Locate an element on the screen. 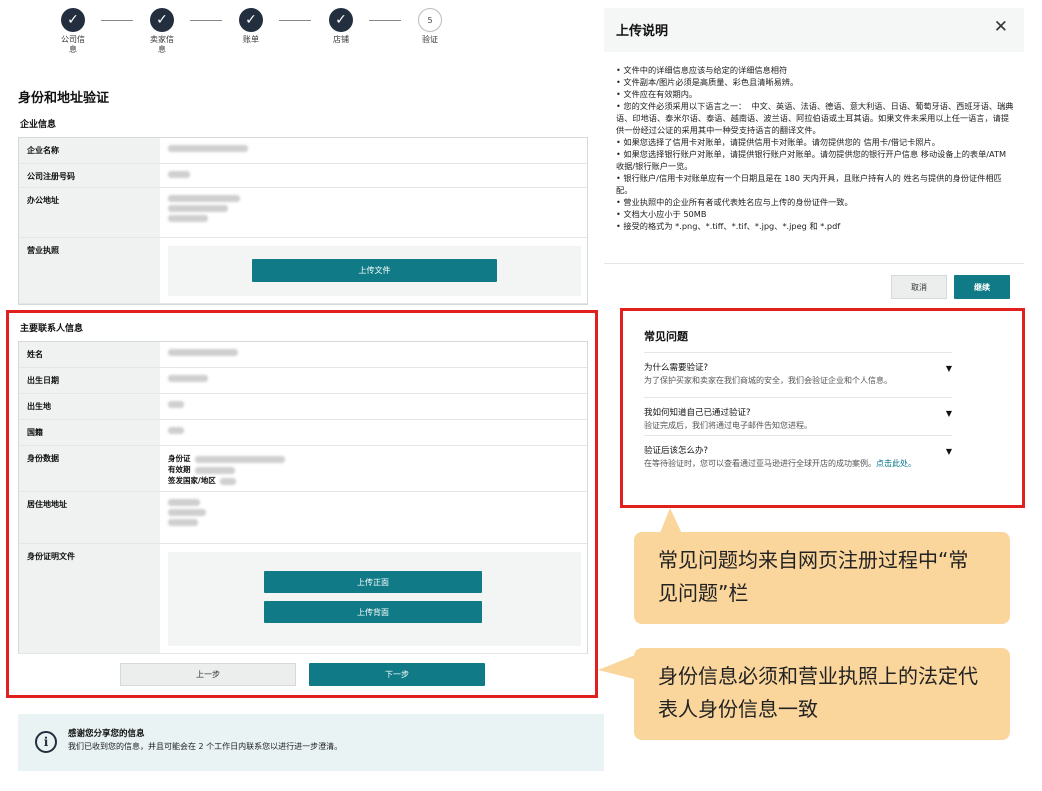  banner-title: 感谢您分享您的信息 is located at coordinates (106, 734).